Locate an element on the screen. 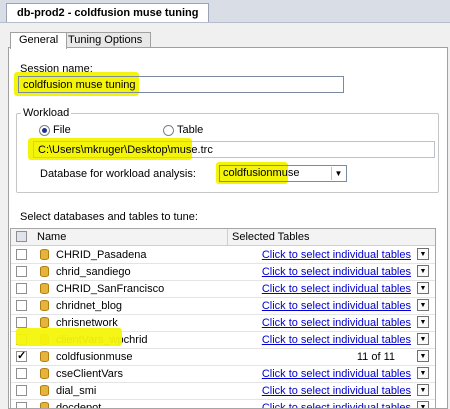 The image size is (450, 409). db-workload-select: coldfusionmuse ▼ is located at coordinates (283, 173).